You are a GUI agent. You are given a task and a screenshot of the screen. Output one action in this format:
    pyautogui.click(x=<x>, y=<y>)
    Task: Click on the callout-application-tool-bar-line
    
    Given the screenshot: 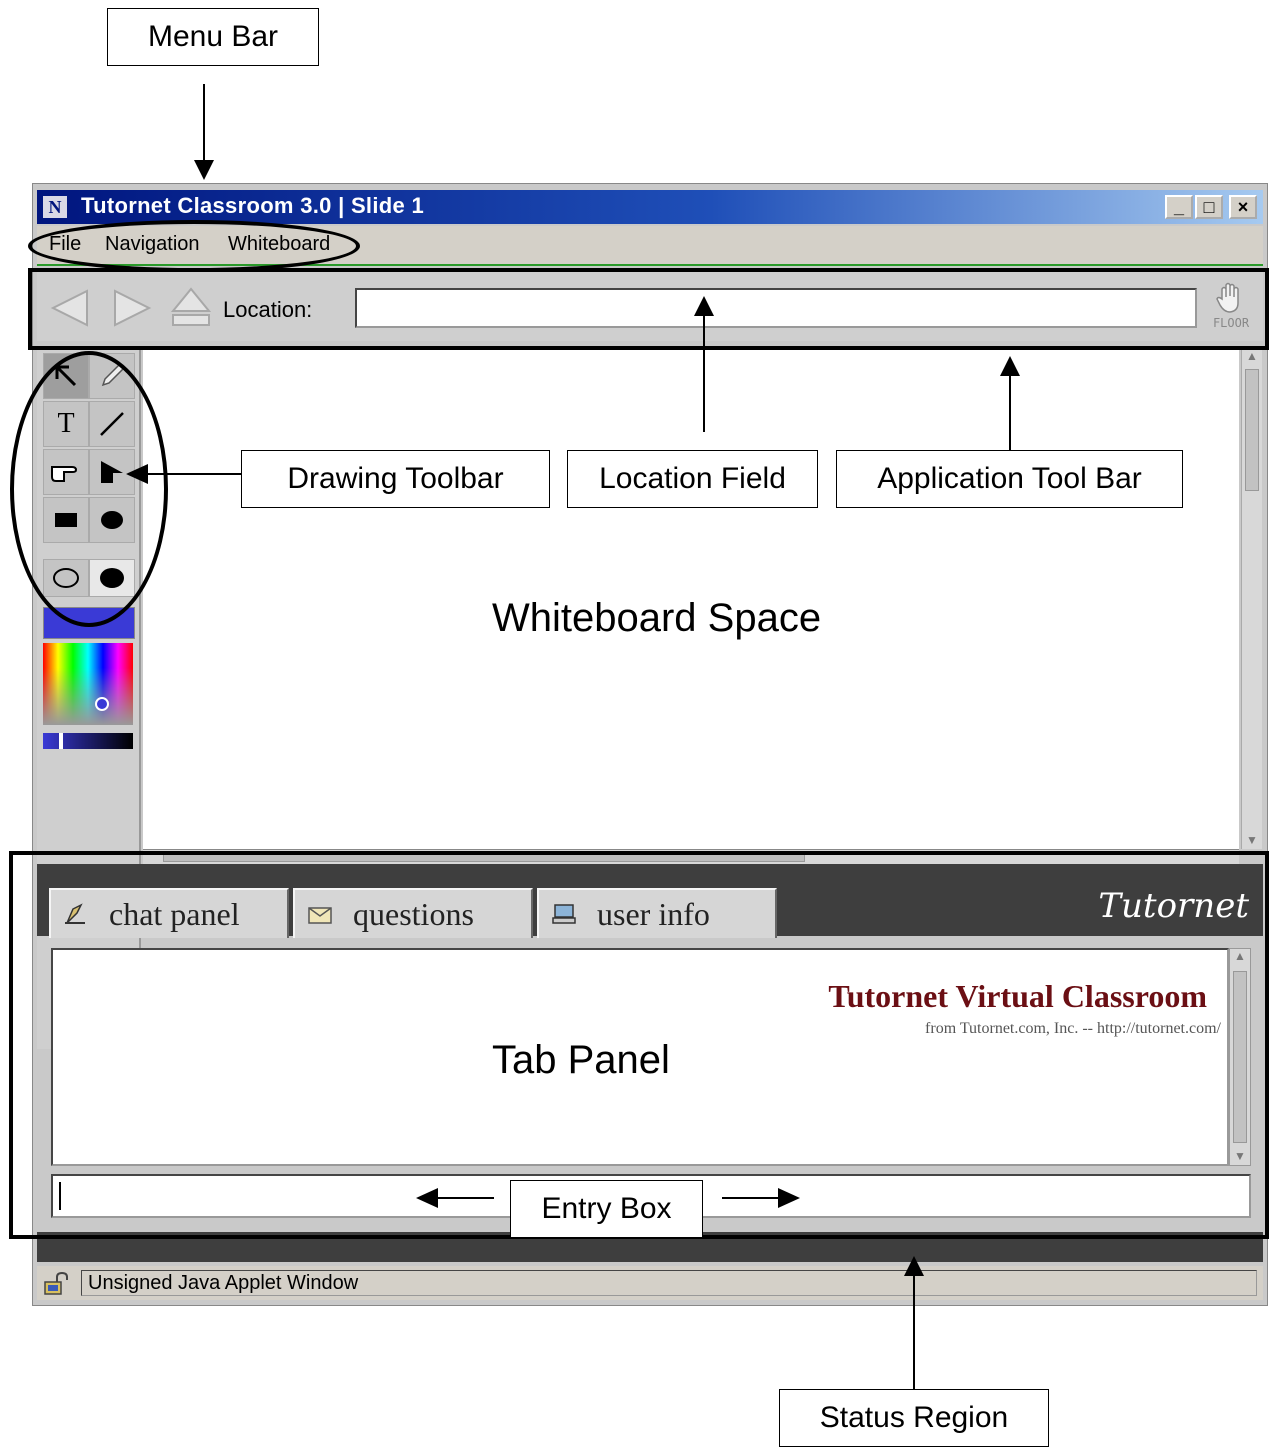 What is the action you would take?
    pyautogui.click(x=1010, y=411)
    